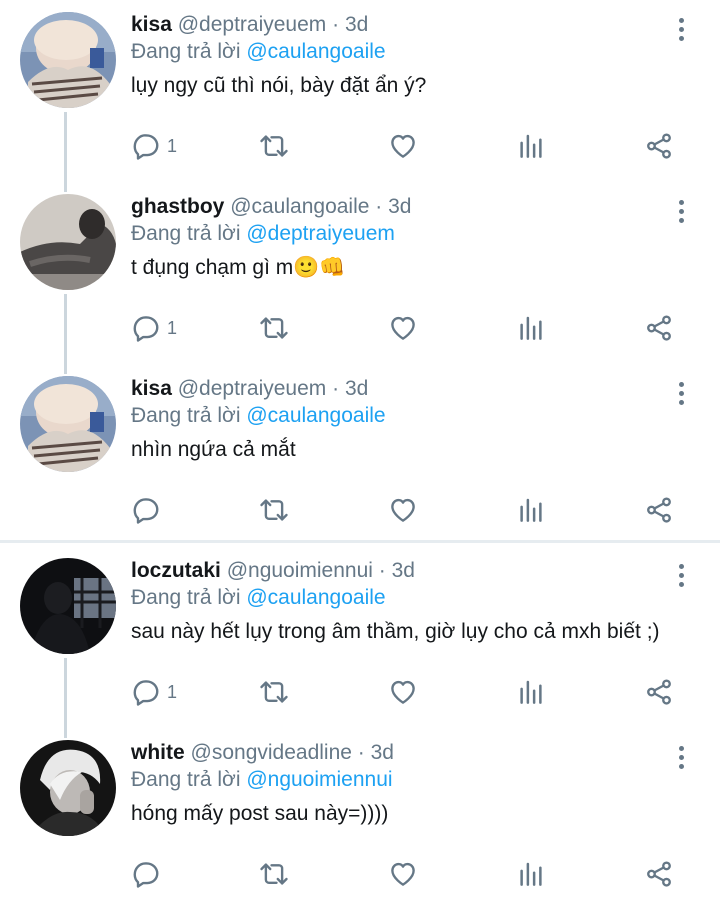 This screenshot has width=720, height=906. I want to click on user-handle: @songvideadline, so click(271, 752).